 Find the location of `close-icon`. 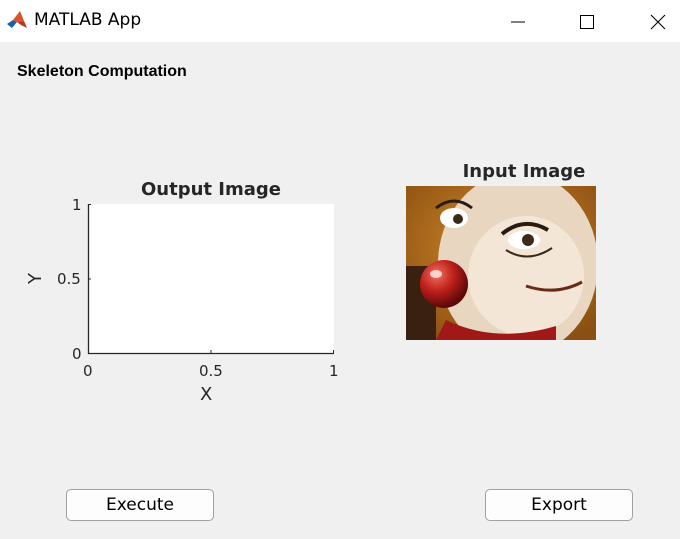

close-icon is located at coordinates (658, 22).